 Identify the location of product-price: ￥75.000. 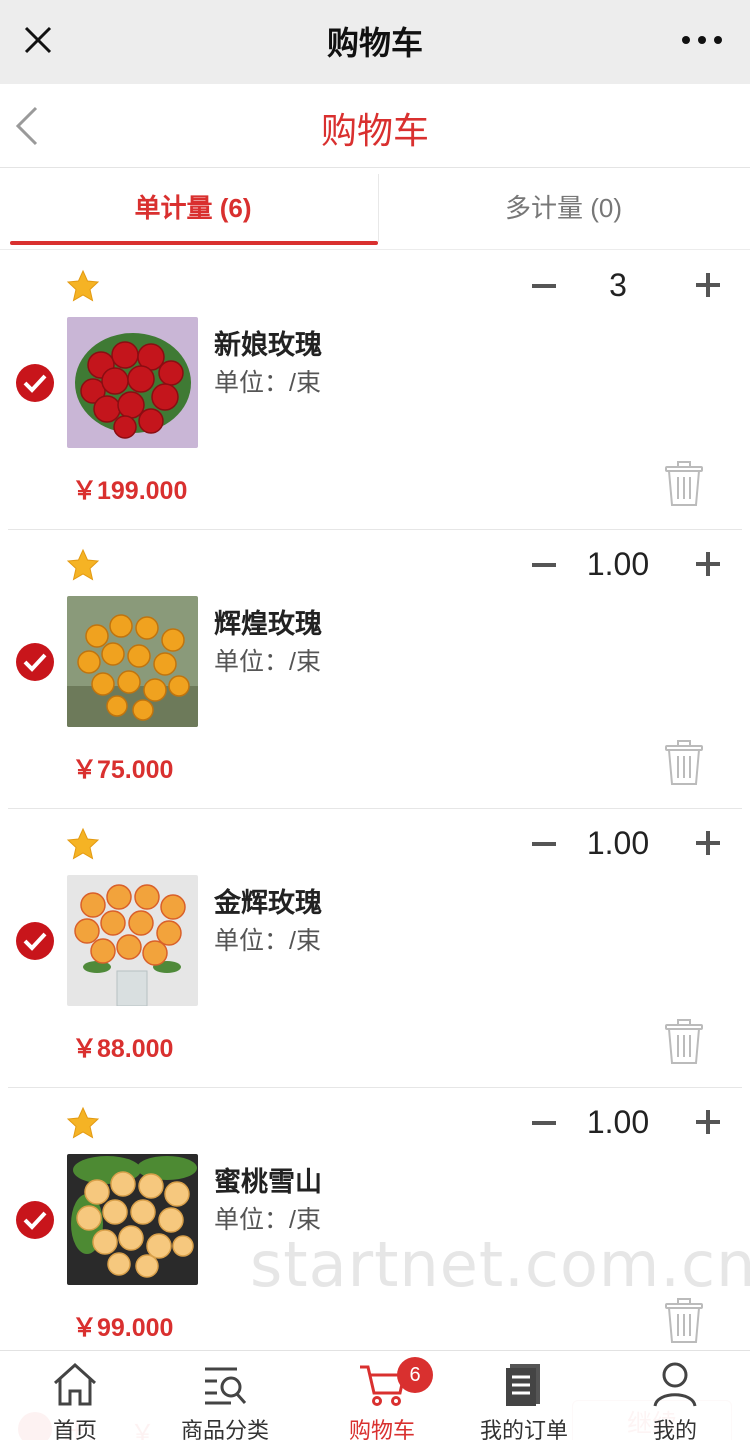
(123, 770).